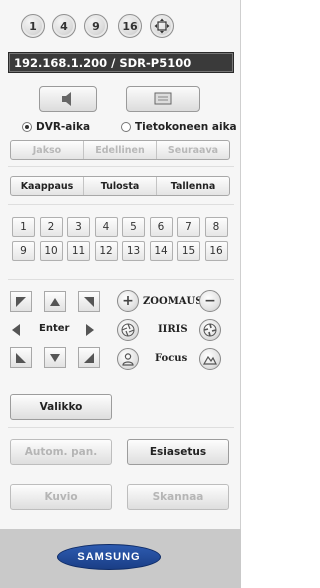  Describe the element at coordinates (193, 150) in the screenshot. I see `next-button: Seuraava` at that location.